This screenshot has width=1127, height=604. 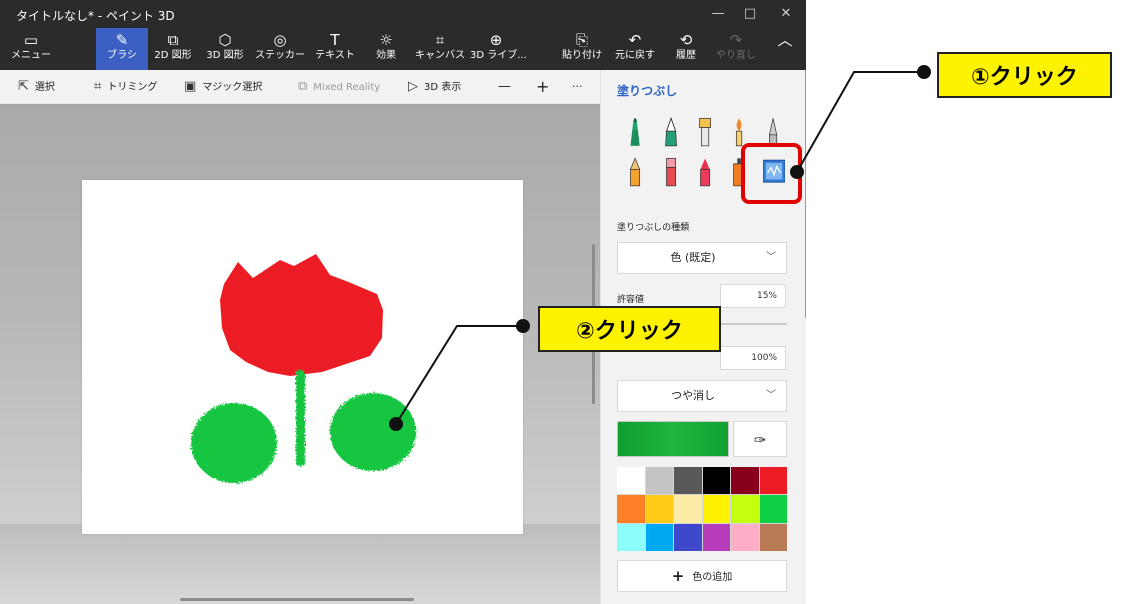 I want to click on eraser-icon, so click(x=671, y=172).